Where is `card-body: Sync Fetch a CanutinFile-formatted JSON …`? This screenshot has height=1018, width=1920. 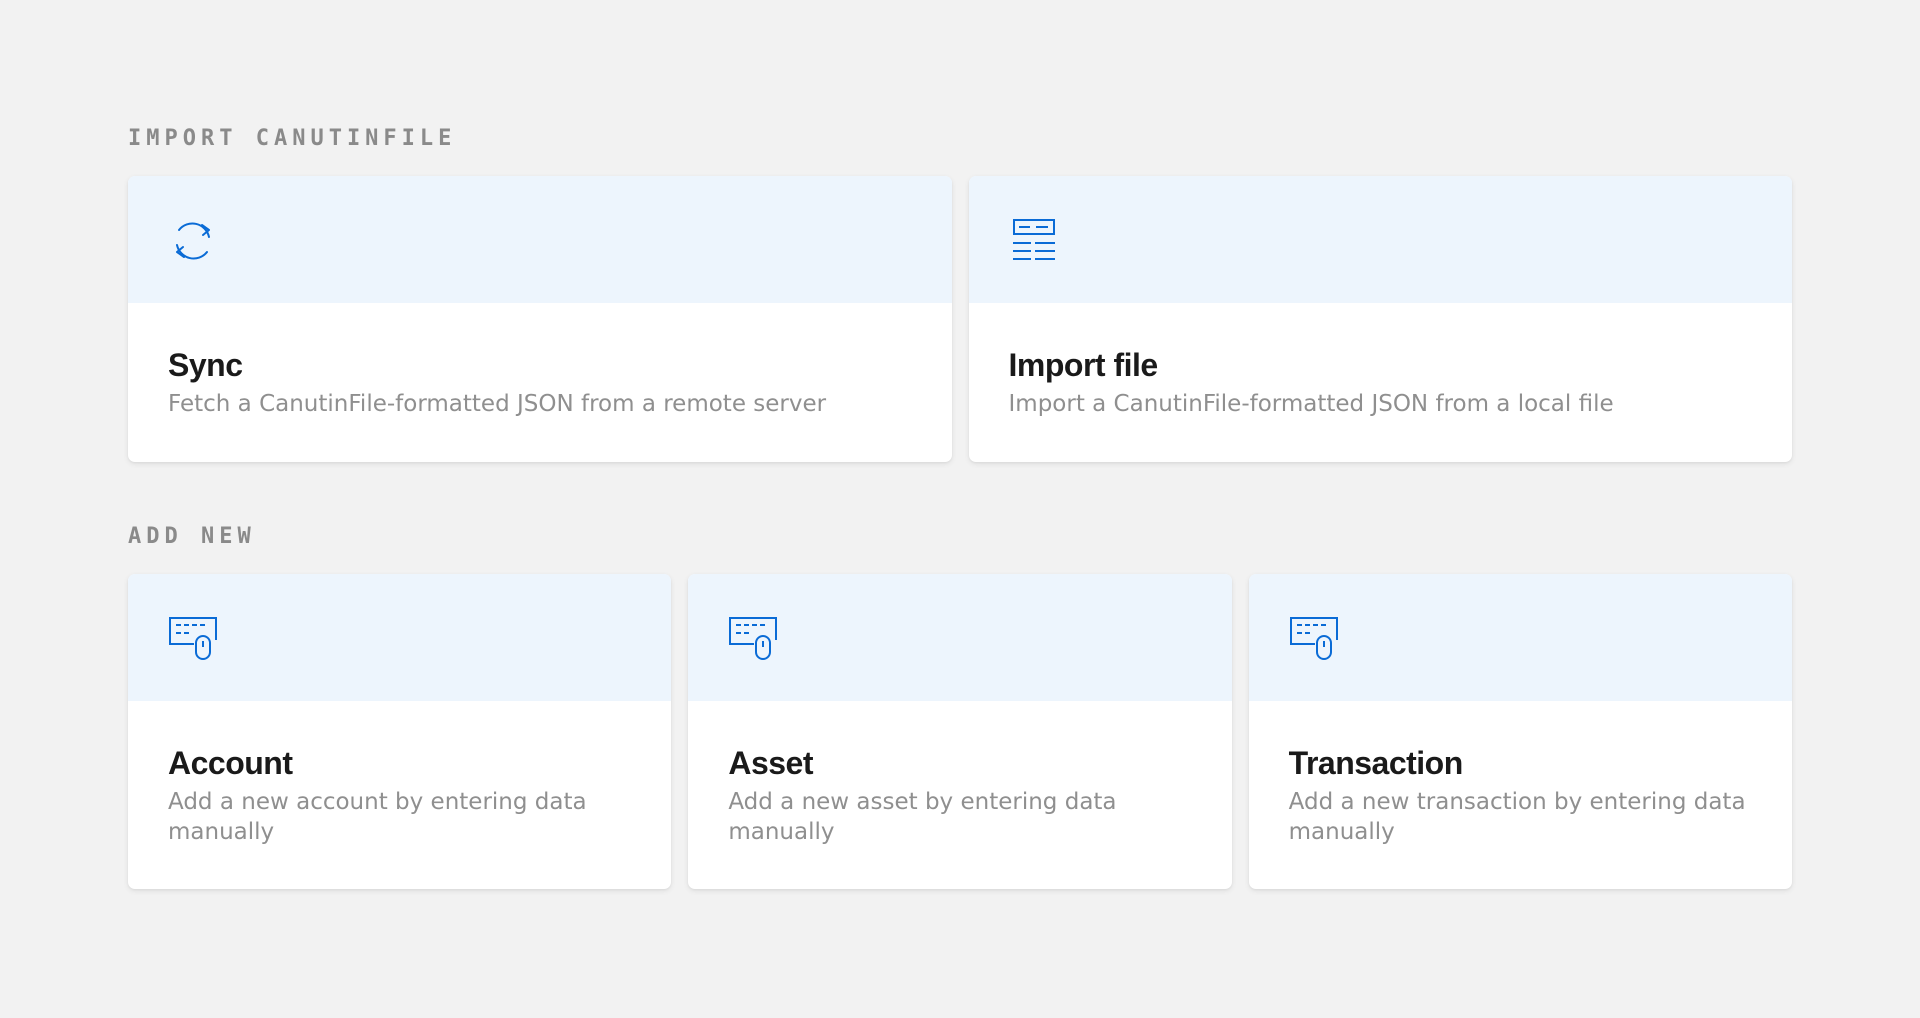 card-body: Sync Fetch a CanutinFile-formatted JSON … is located at coordinates (540, 382).